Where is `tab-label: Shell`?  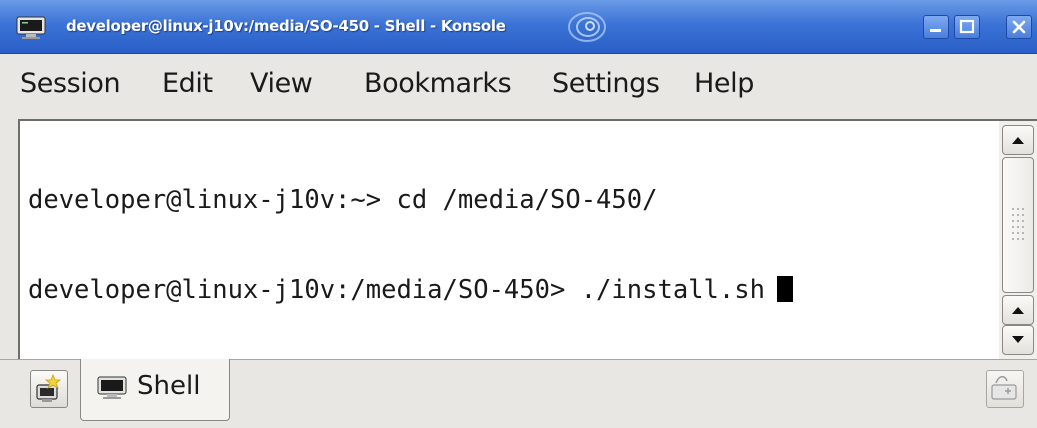
tab-label: Shell is located at coordinates (169, 386).